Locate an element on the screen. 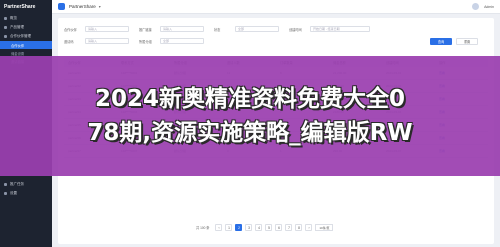  sidebar-item-label: 概览 is located at coordinates (13, 18).